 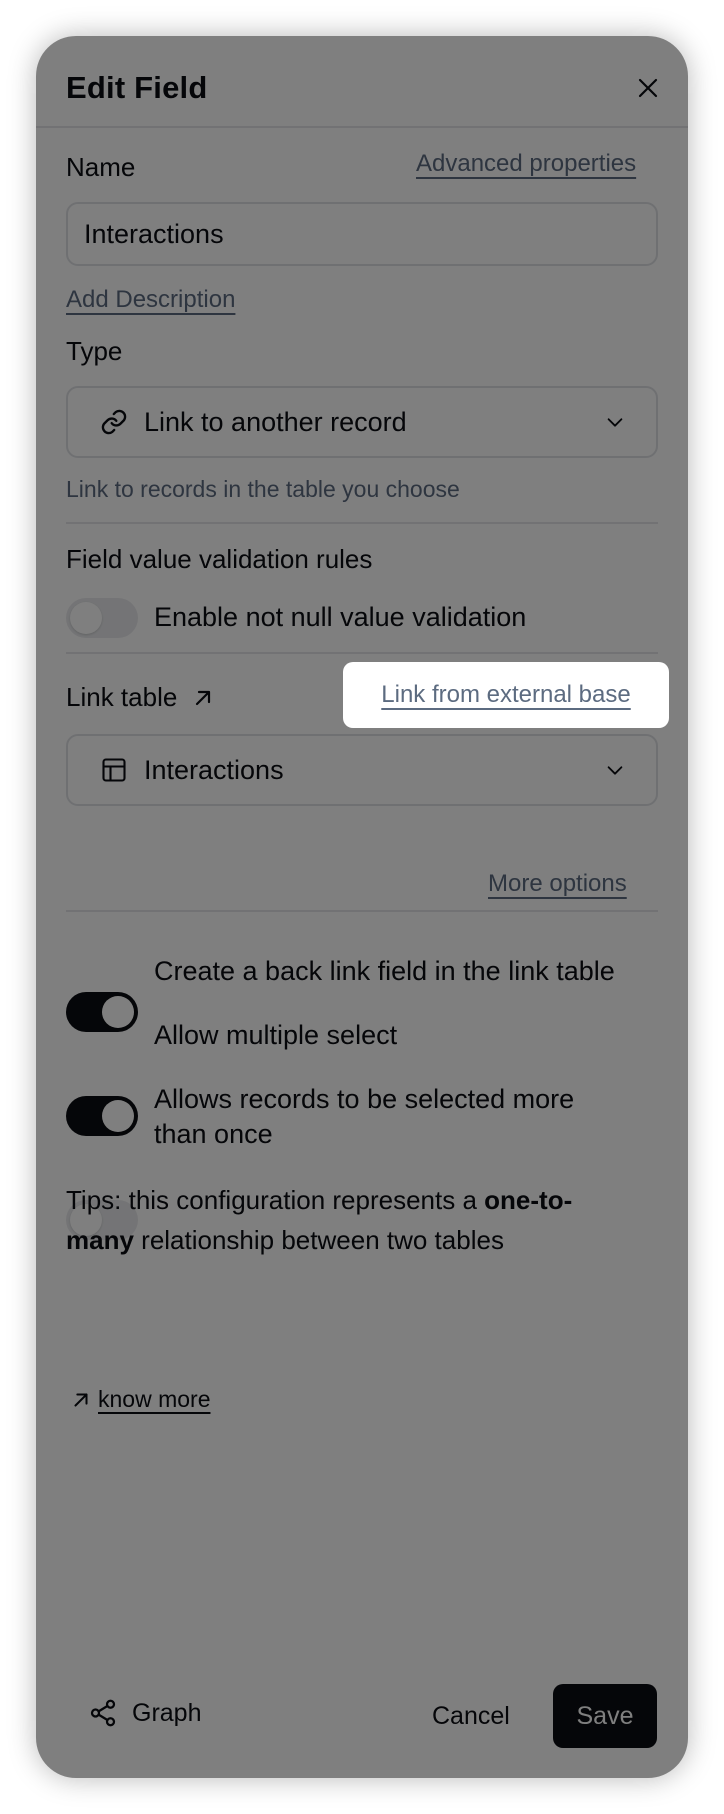 What do you see at coordinates (114, 770) in the screenshot?
I see `table-icon` at bounding box center [114, 770].